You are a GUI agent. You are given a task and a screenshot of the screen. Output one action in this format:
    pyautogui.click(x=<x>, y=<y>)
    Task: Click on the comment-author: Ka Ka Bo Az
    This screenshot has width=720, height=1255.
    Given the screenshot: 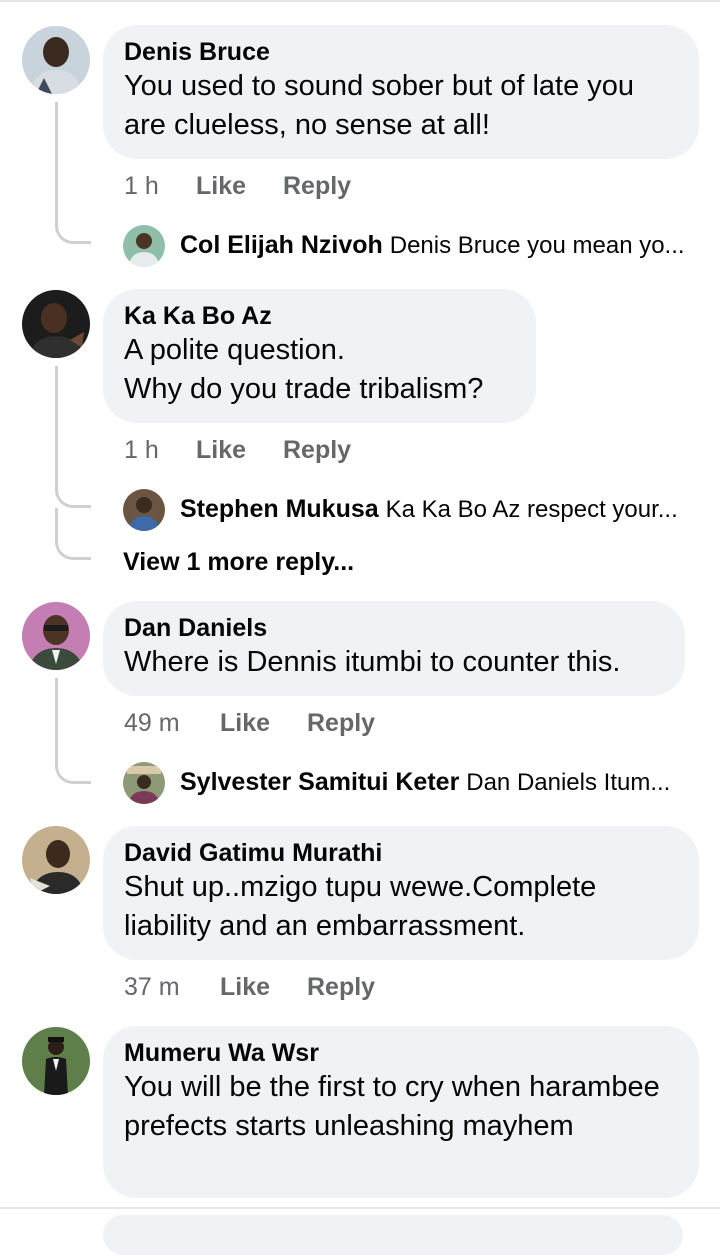 What is the action you would take?
    pyautogui.click(x=319, y=316)
    